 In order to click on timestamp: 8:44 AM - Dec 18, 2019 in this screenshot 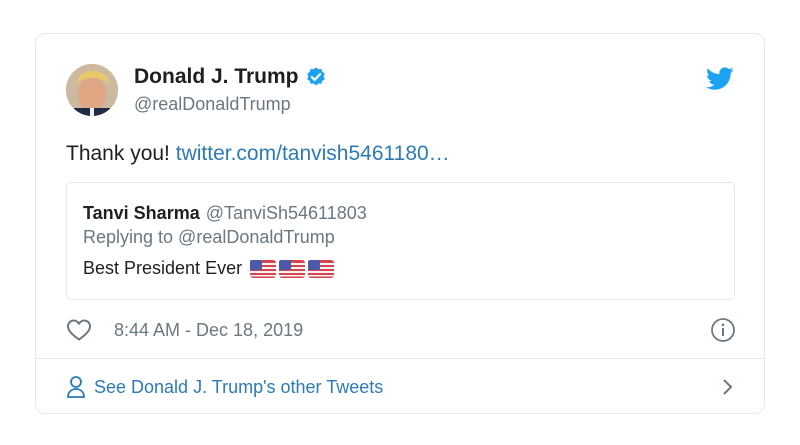, I will do `click(208, 330)`.